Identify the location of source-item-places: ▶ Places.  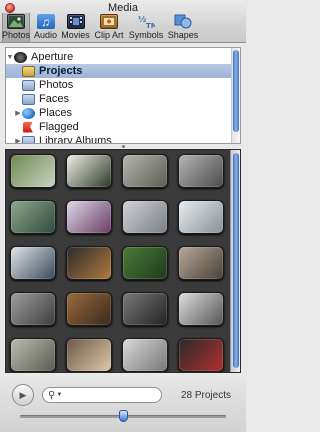
(119, 113).